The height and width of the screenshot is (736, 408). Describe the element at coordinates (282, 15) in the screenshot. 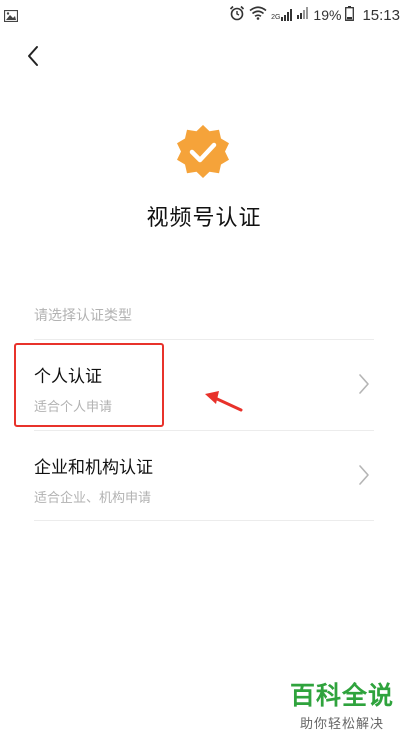

I see `signal-icon: 2G` at that location.